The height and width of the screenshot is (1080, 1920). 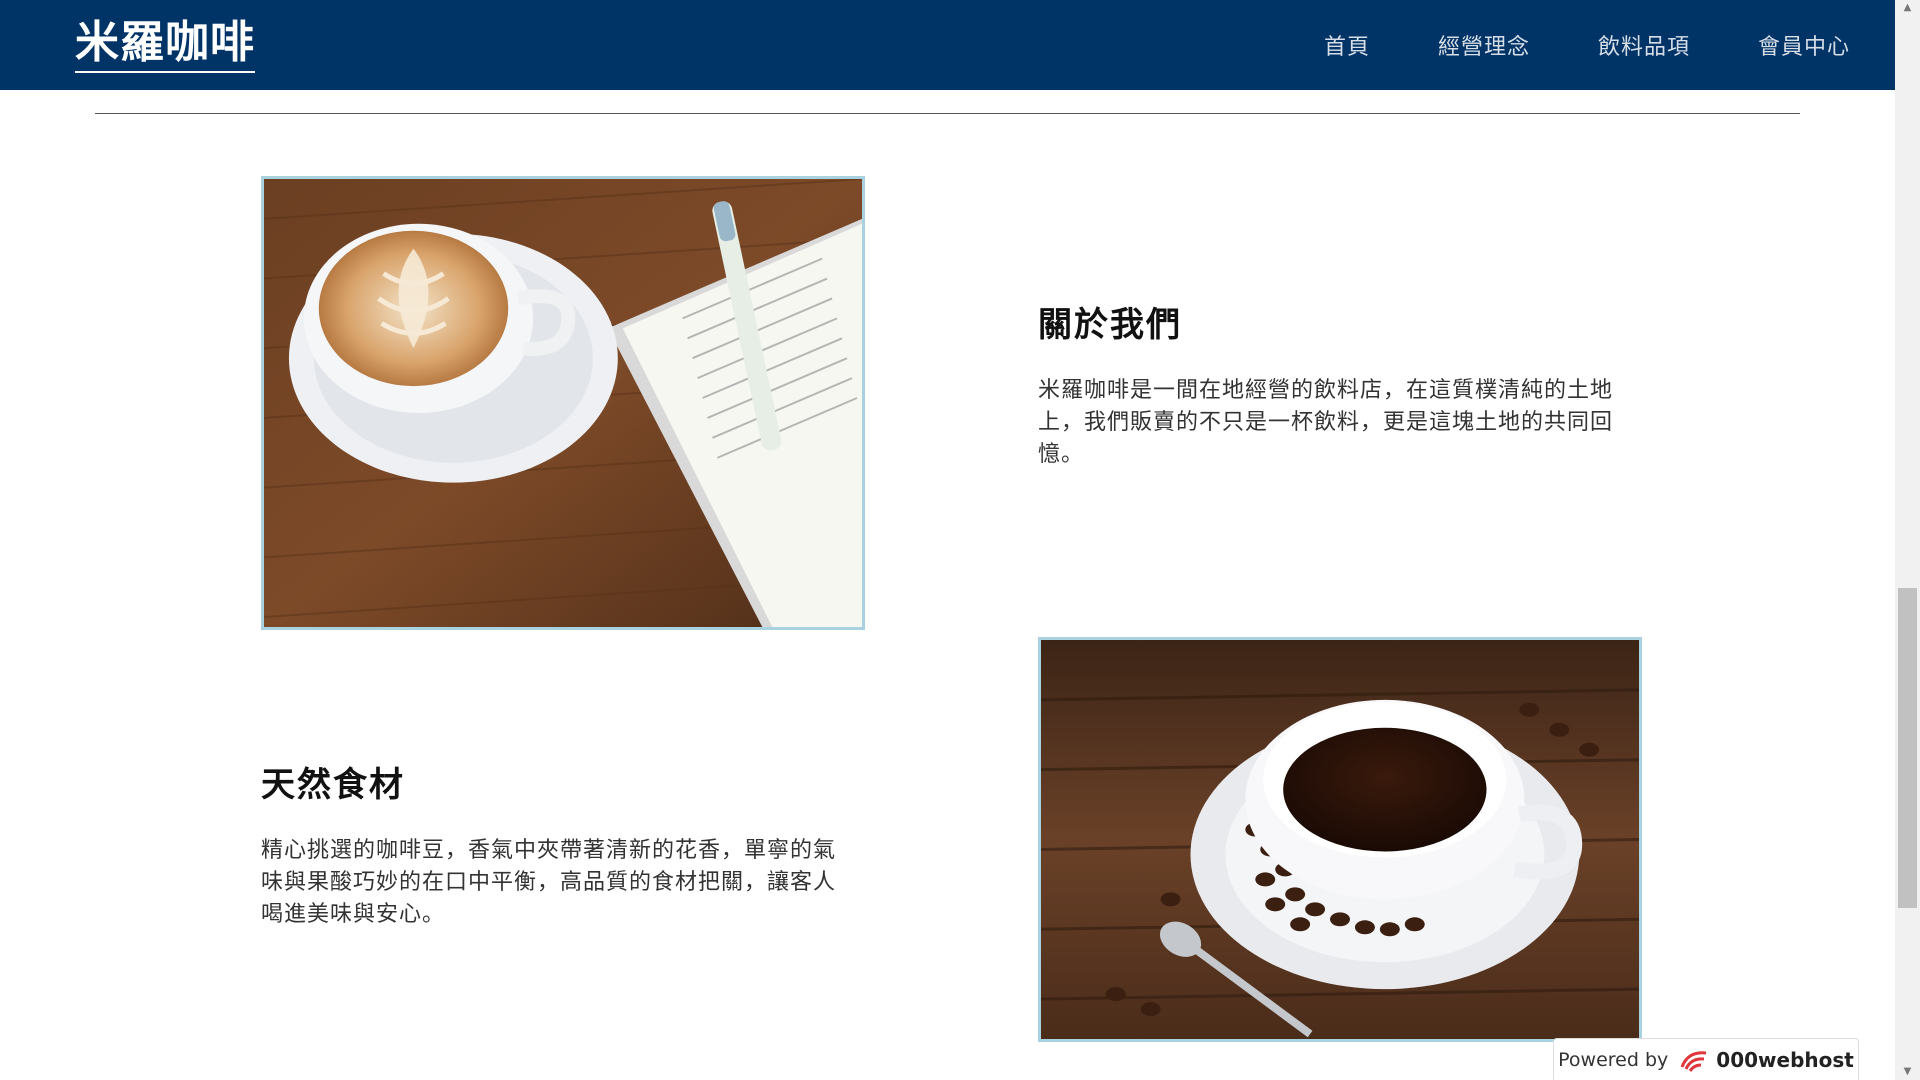 I want to click on latte-book-image, so click(x=563, y=403).